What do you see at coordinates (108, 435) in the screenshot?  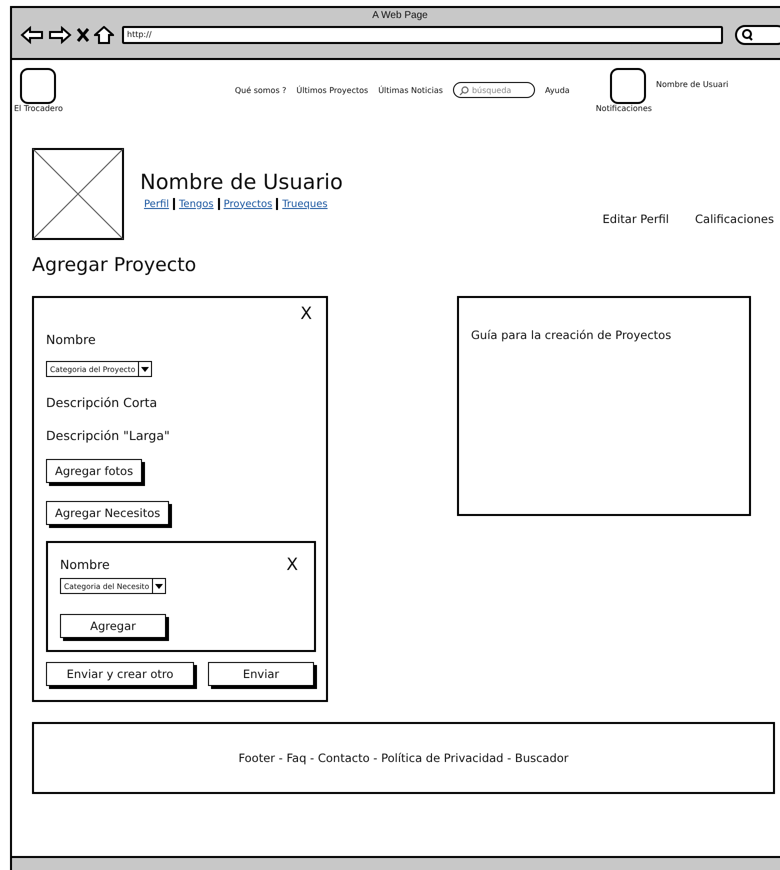 I see `field-label: Descripción "Larga"` at bounding box center [108, 435].